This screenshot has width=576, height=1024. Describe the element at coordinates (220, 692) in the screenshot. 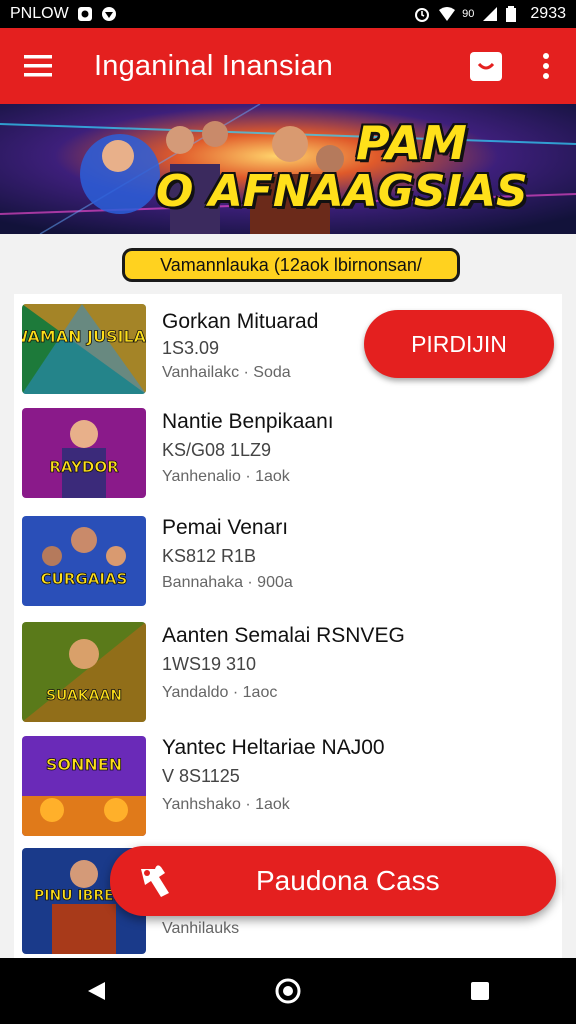

I see `game-meta: Yandaldo · 1aoc` at that location.